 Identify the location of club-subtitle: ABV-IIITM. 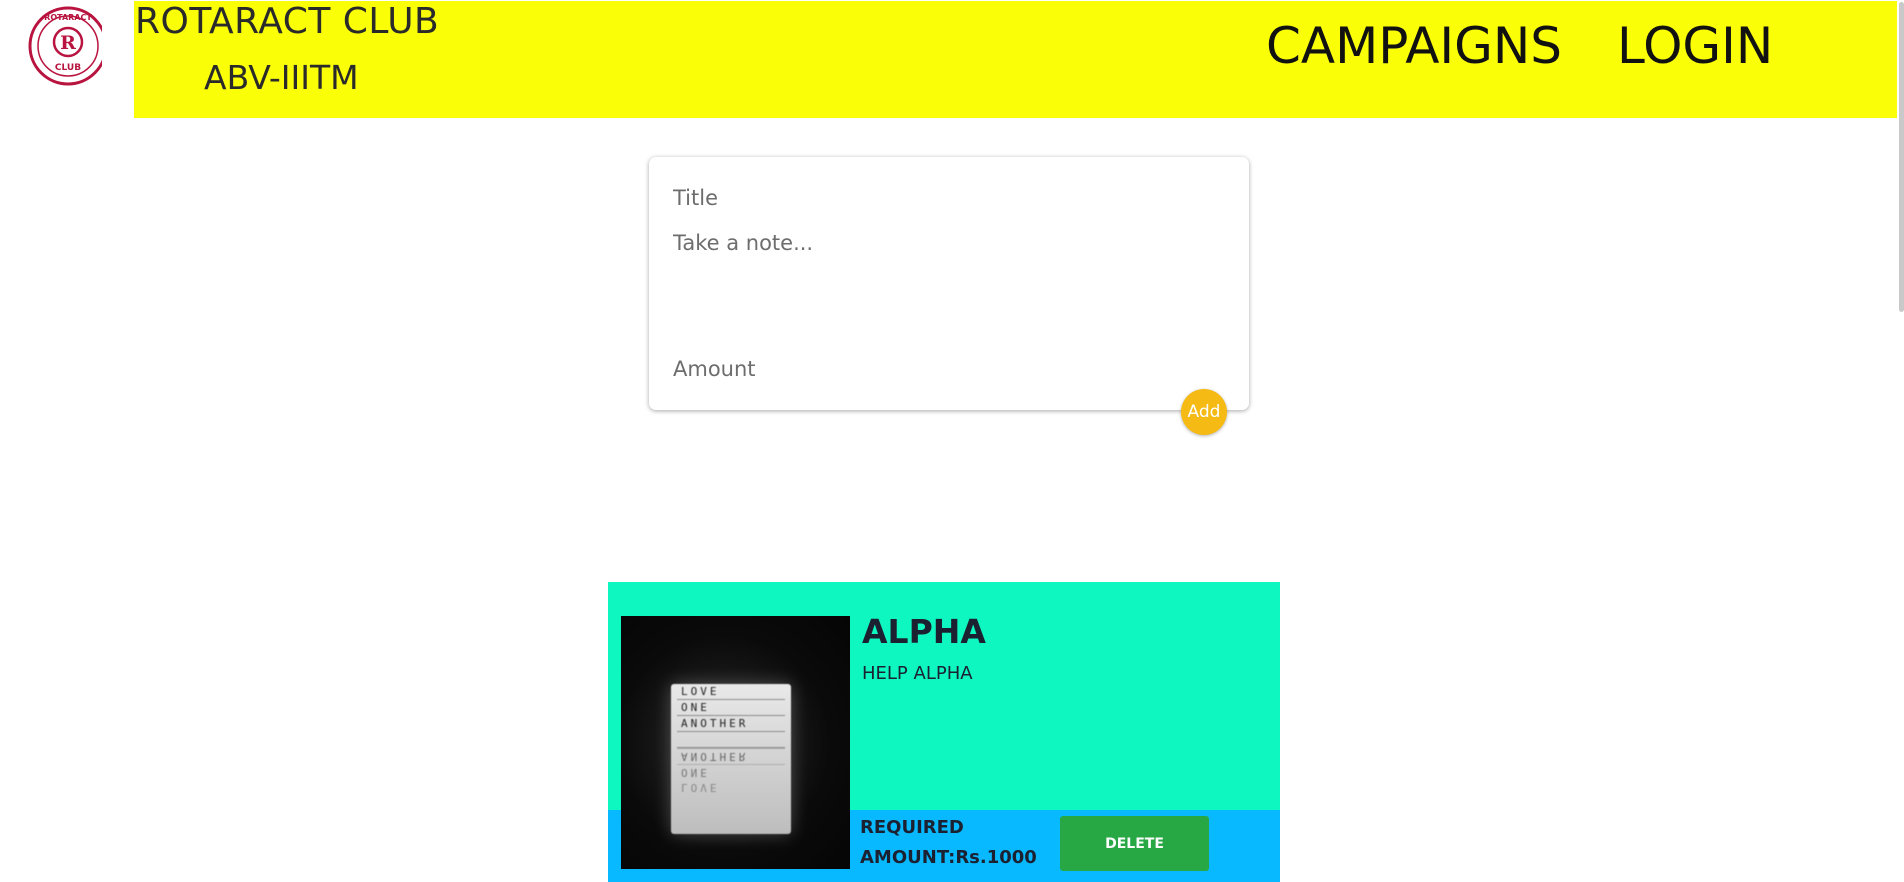
(281, 77).